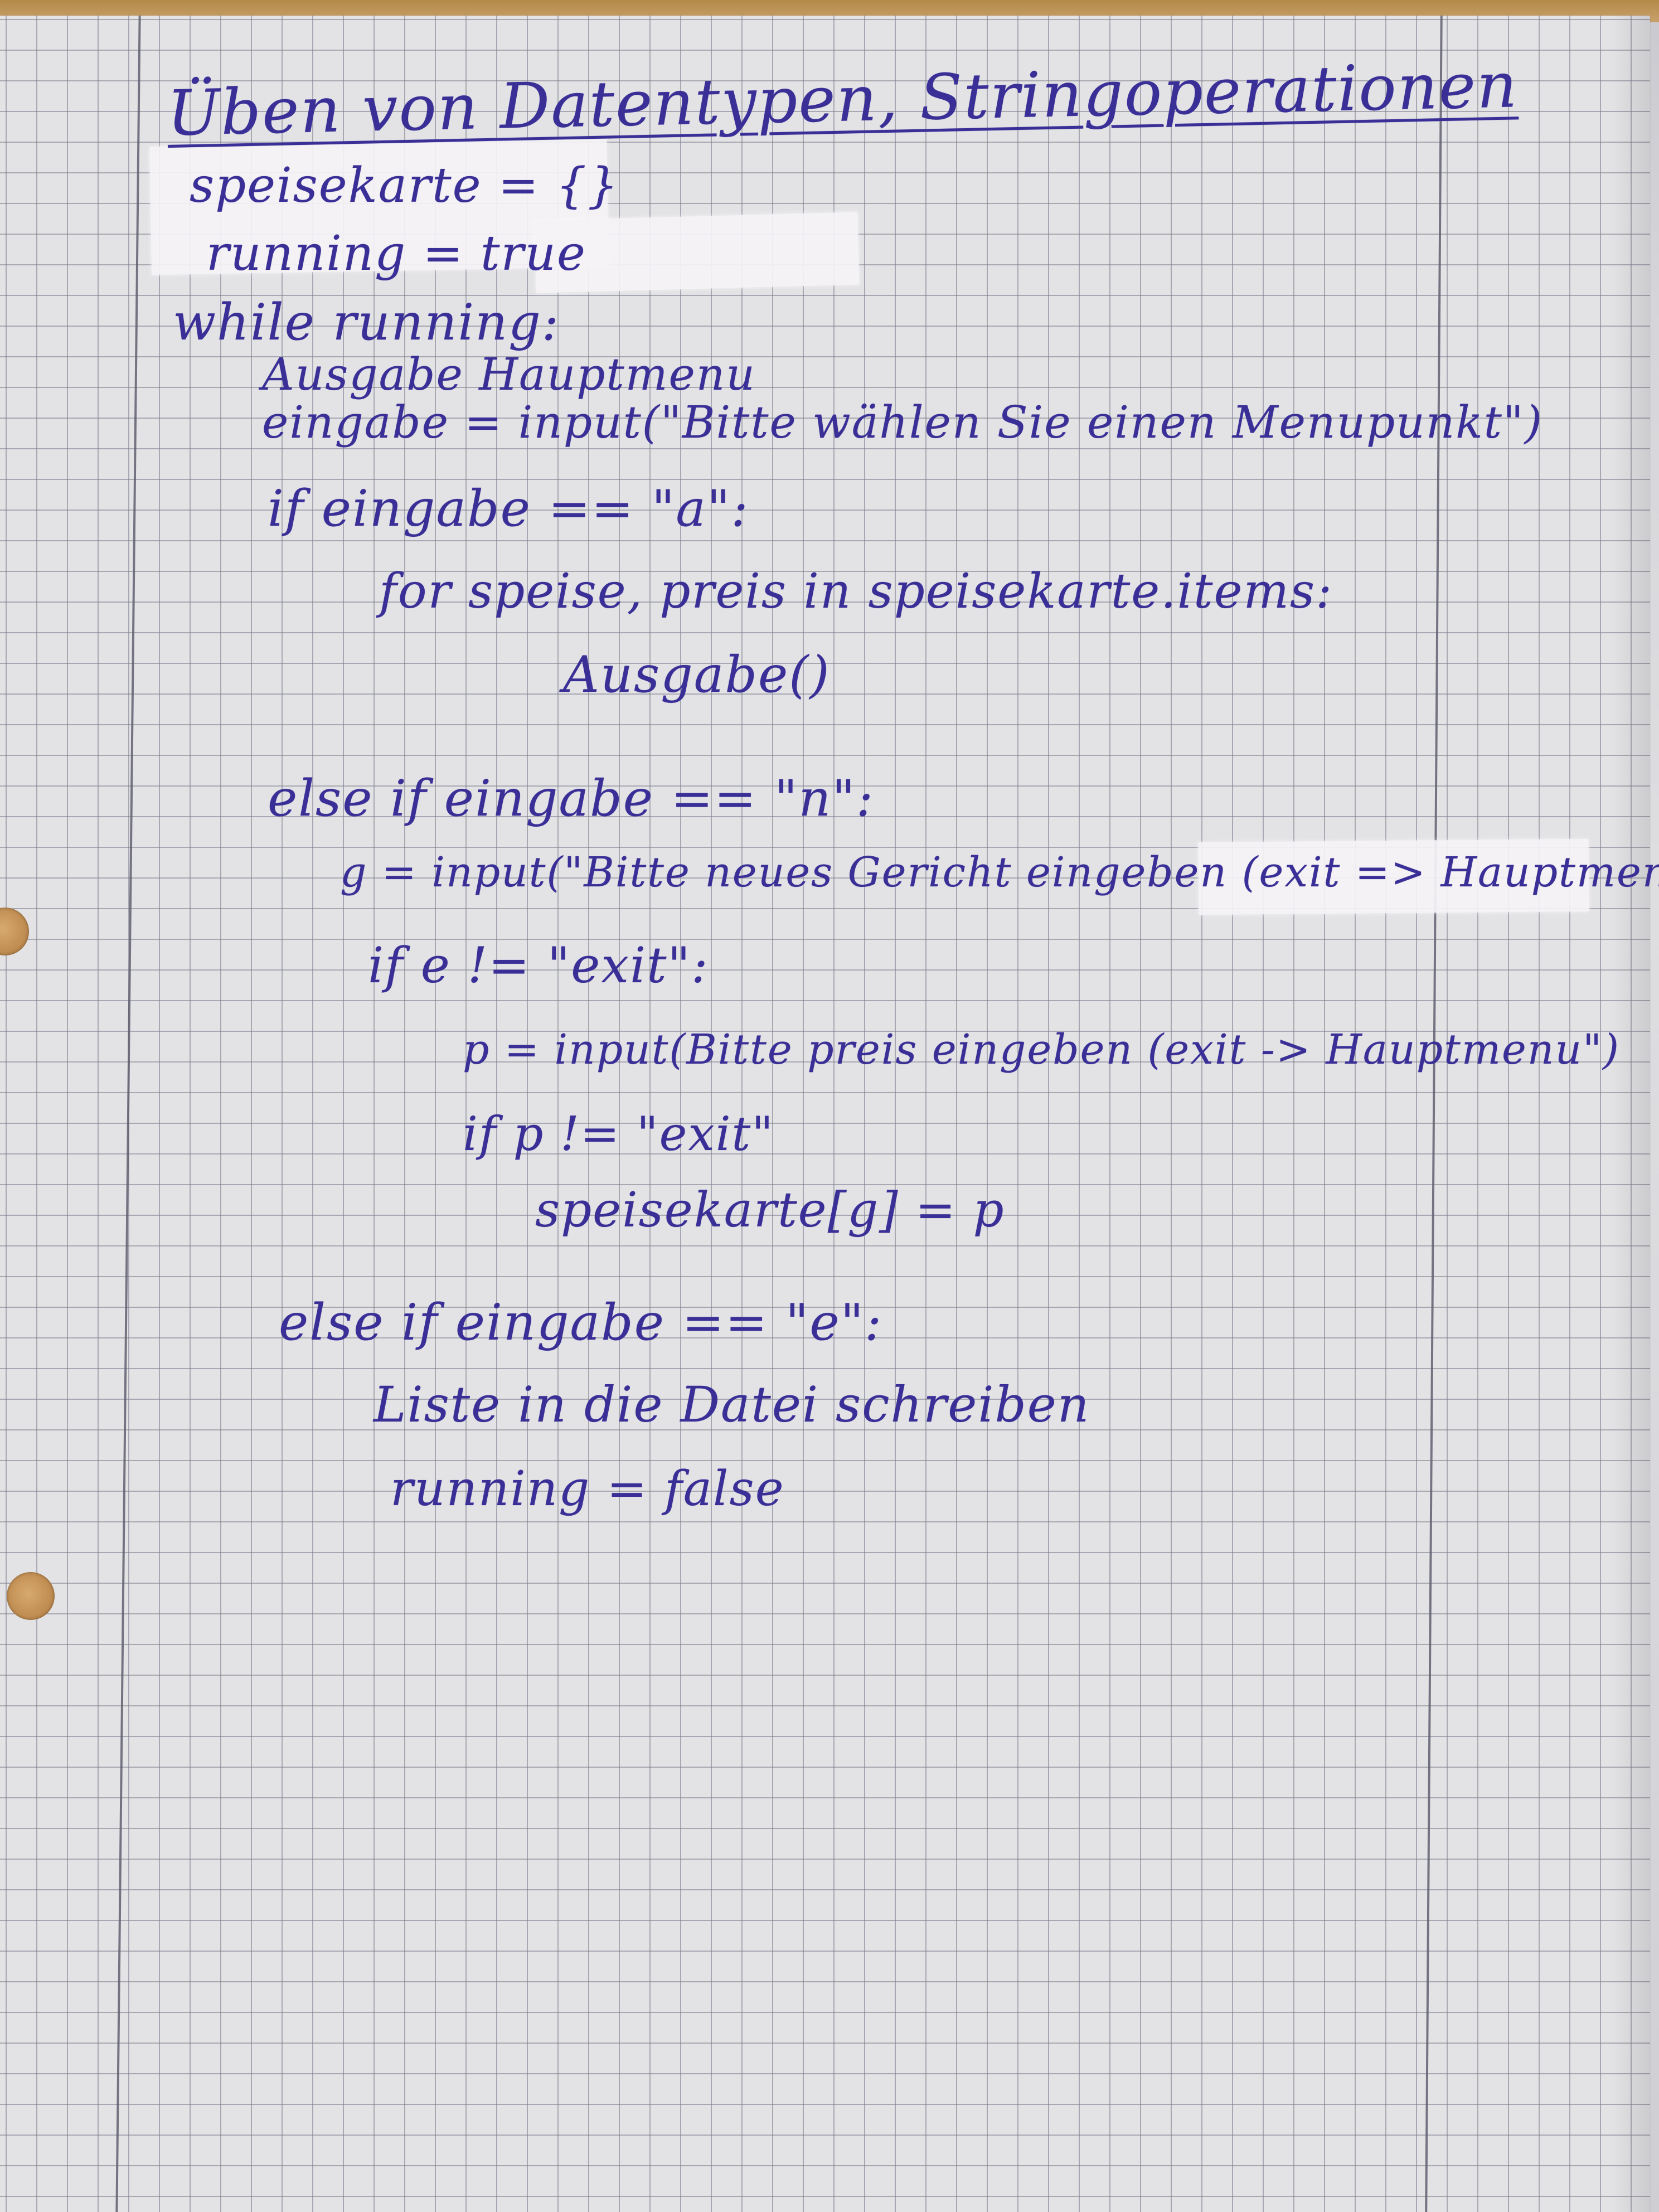 Image resolution: width=1659 pixels, height=2212 pixels. What do you see at coordinates (731, 1405) in the screenshot?
I see `code-line: Liste in die Datei schreiben` at bounding box center [731, 1405].